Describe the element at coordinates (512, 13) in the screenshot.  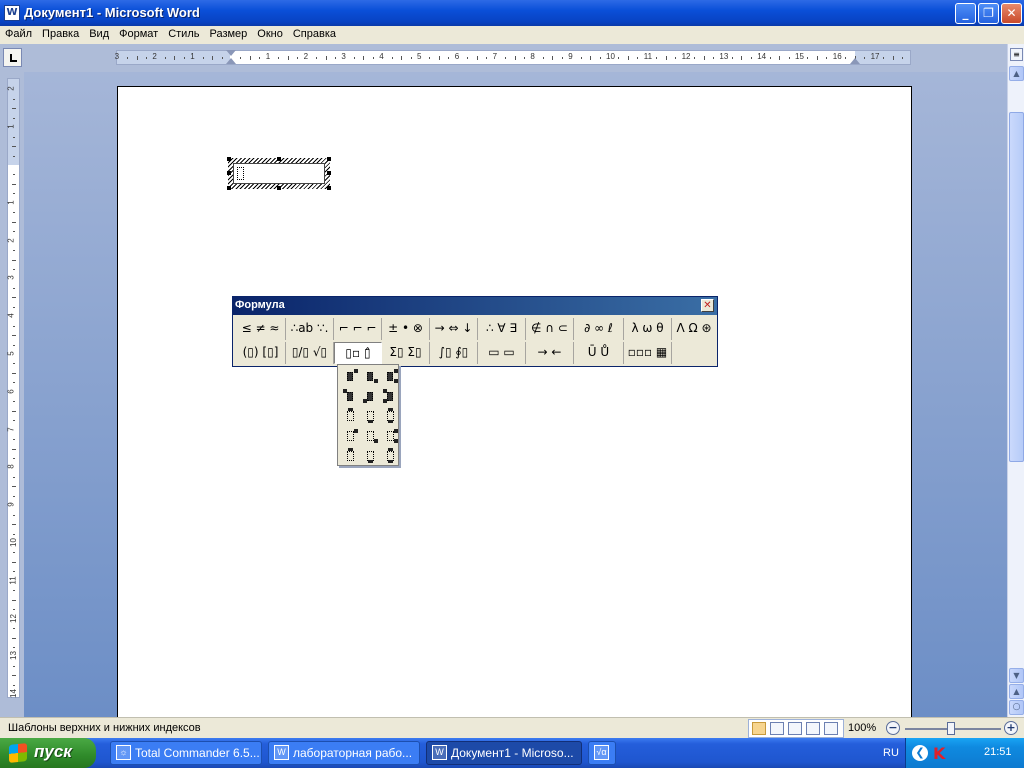
I see `title-bar: W Документ1 - Microsoft Word _ ❐ ✕` at that location.